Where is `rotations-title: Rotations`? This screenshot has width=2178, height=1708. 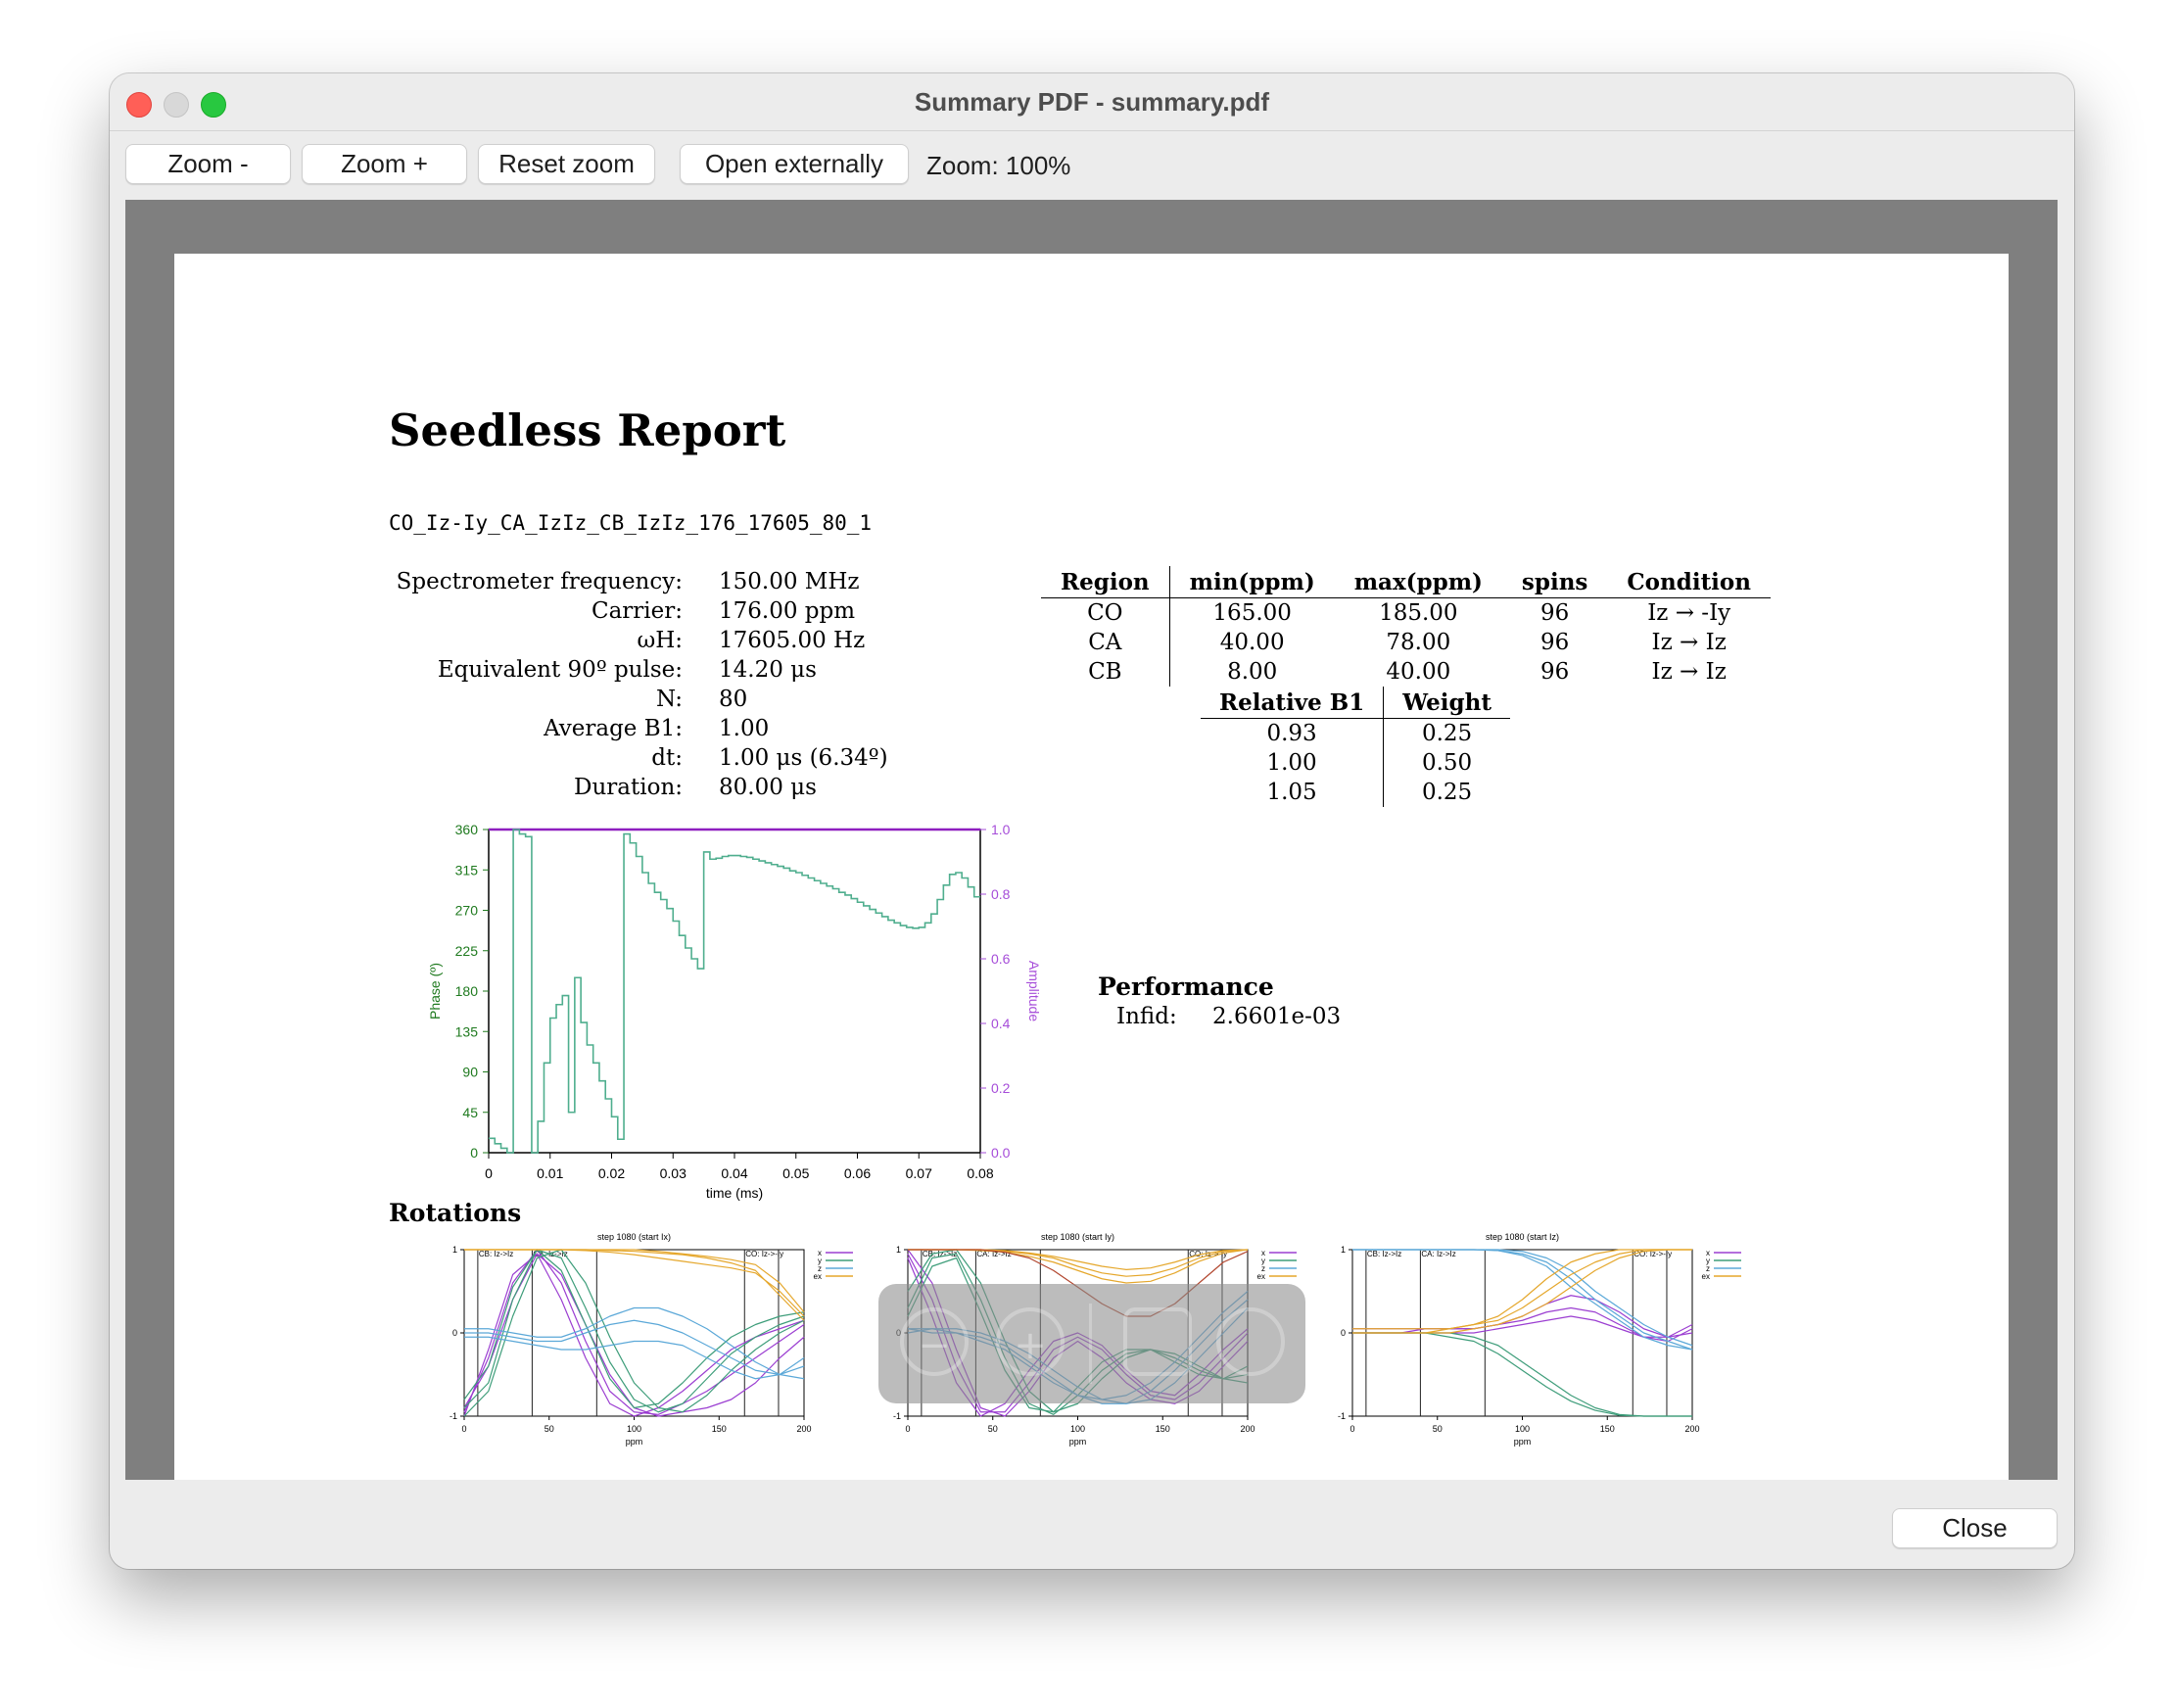 rotations-title: Rotations is located at coordinates (455, 1213).